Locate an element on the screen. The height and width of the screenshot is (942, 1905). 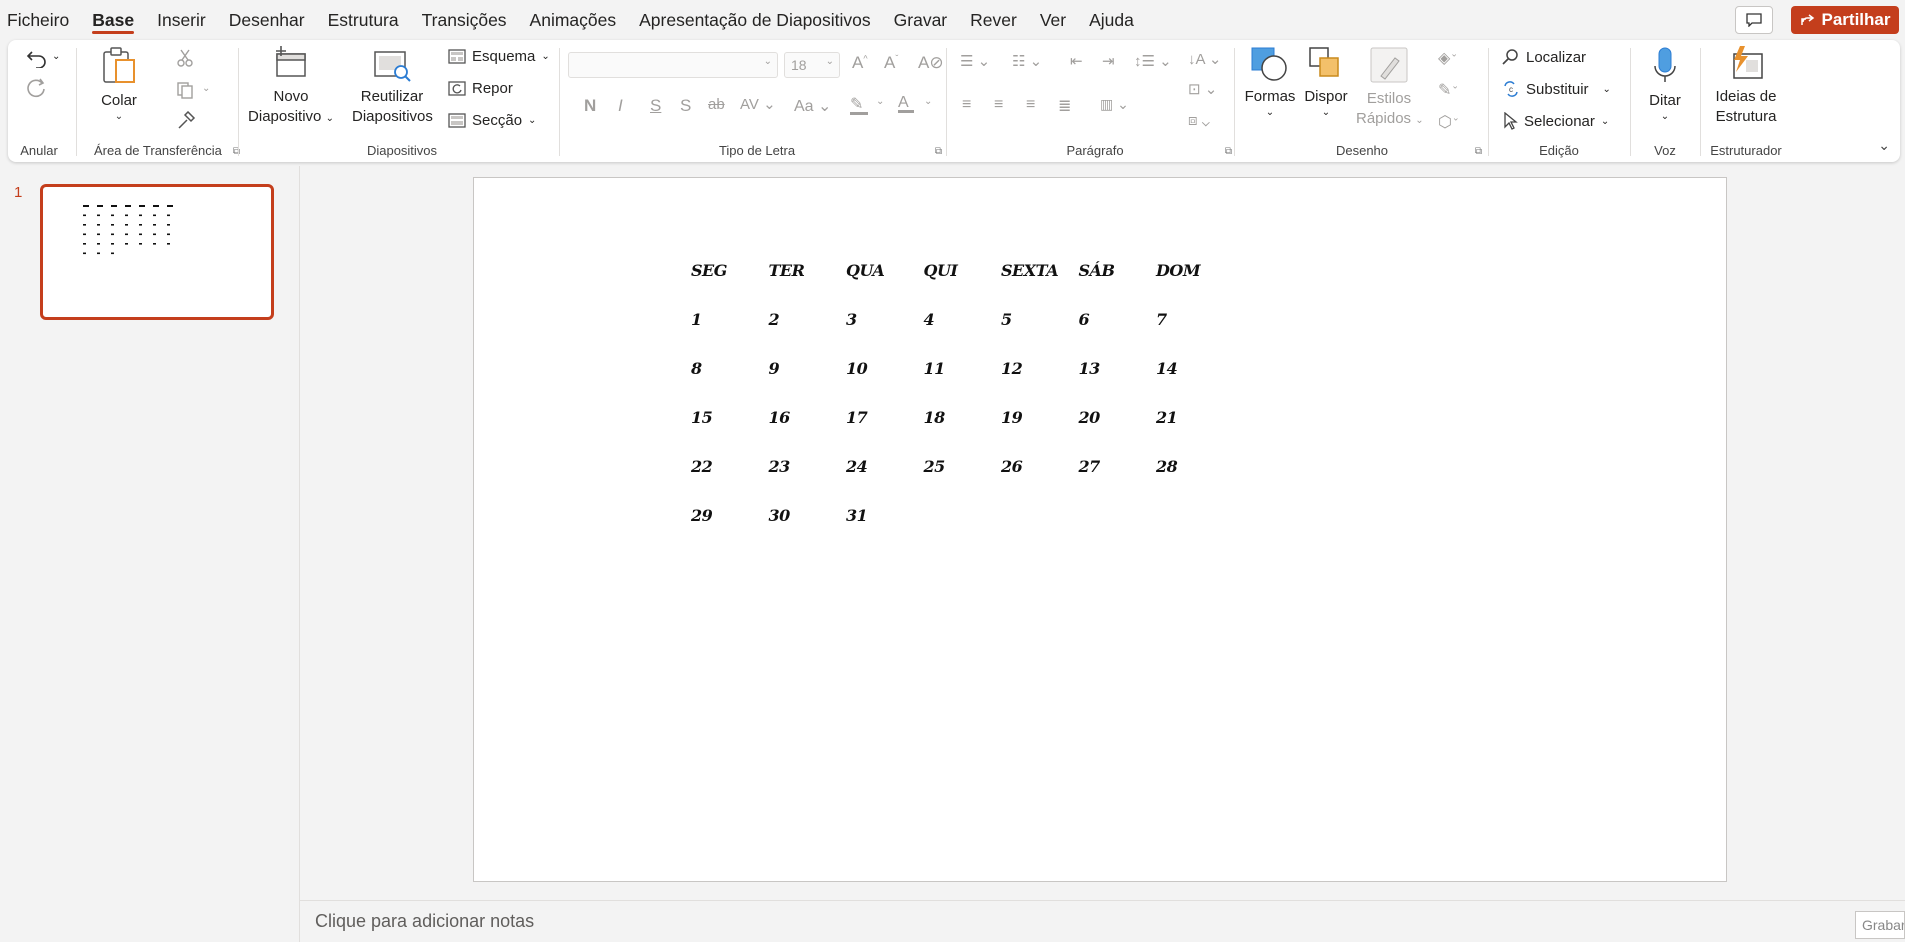
paste-icon is located at coordinates (119, 65).